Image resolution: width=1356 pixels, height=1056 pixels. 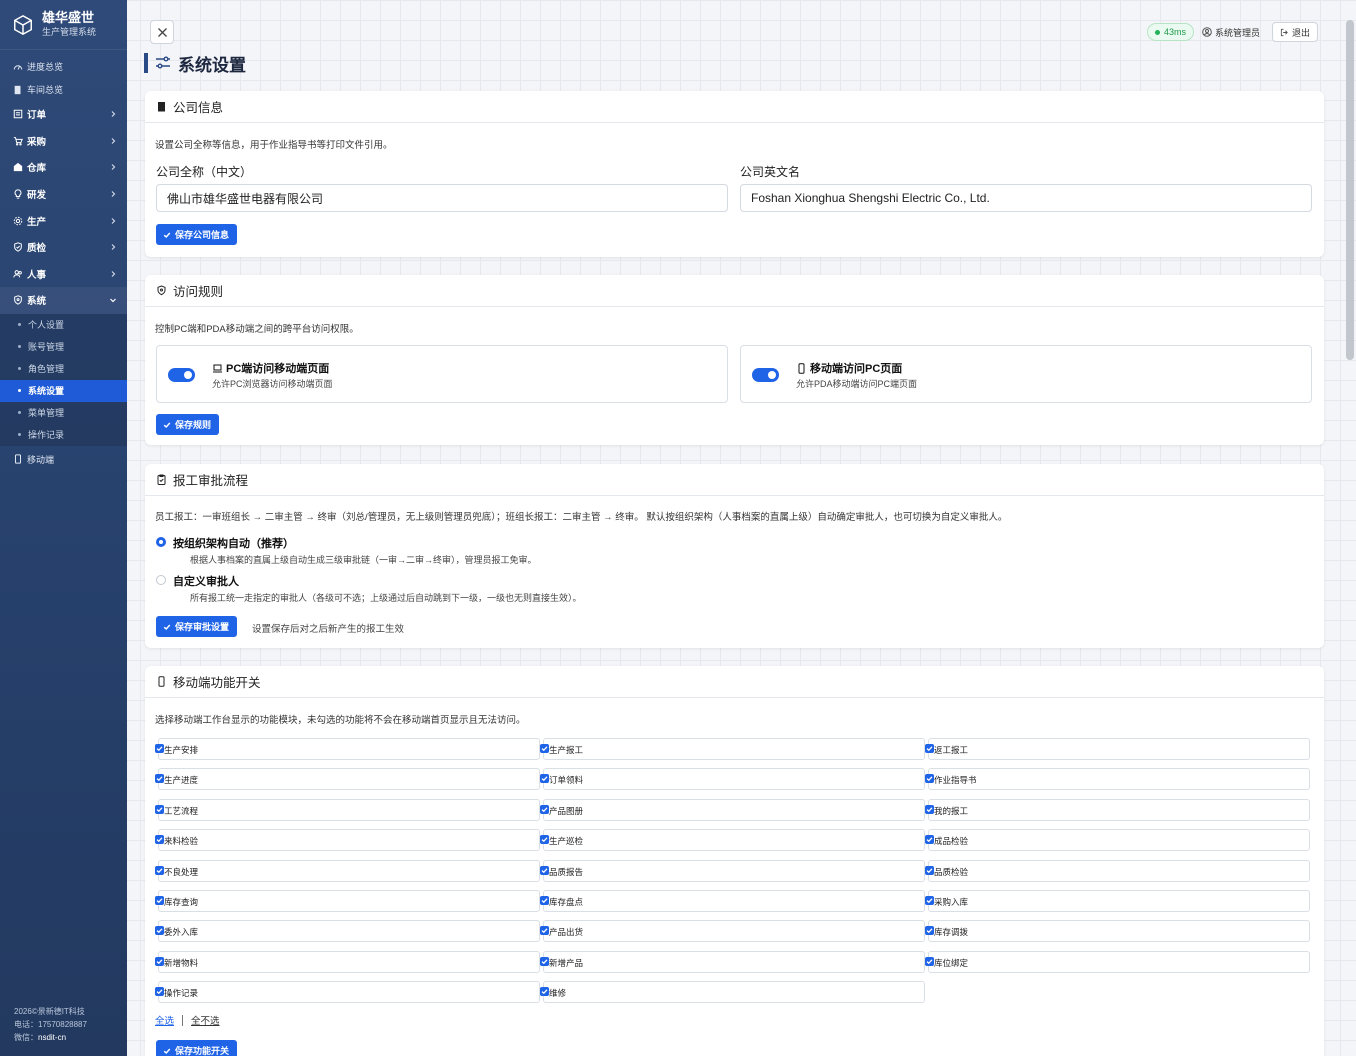 I want to click on chevron-right-icon, so click(x=113, y=220).